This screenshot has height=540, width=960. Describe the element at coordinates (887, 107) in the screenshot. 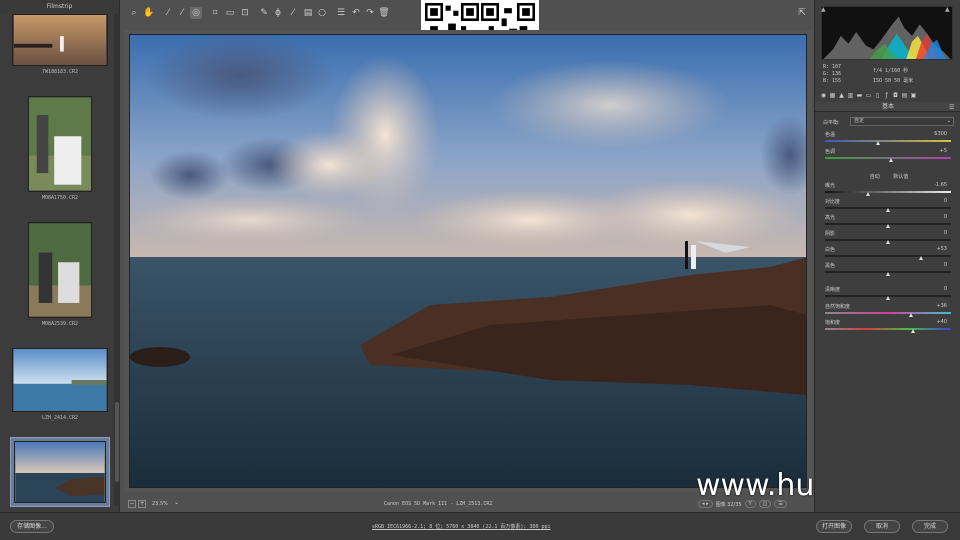

I see `panel-title: 基本` at that location.